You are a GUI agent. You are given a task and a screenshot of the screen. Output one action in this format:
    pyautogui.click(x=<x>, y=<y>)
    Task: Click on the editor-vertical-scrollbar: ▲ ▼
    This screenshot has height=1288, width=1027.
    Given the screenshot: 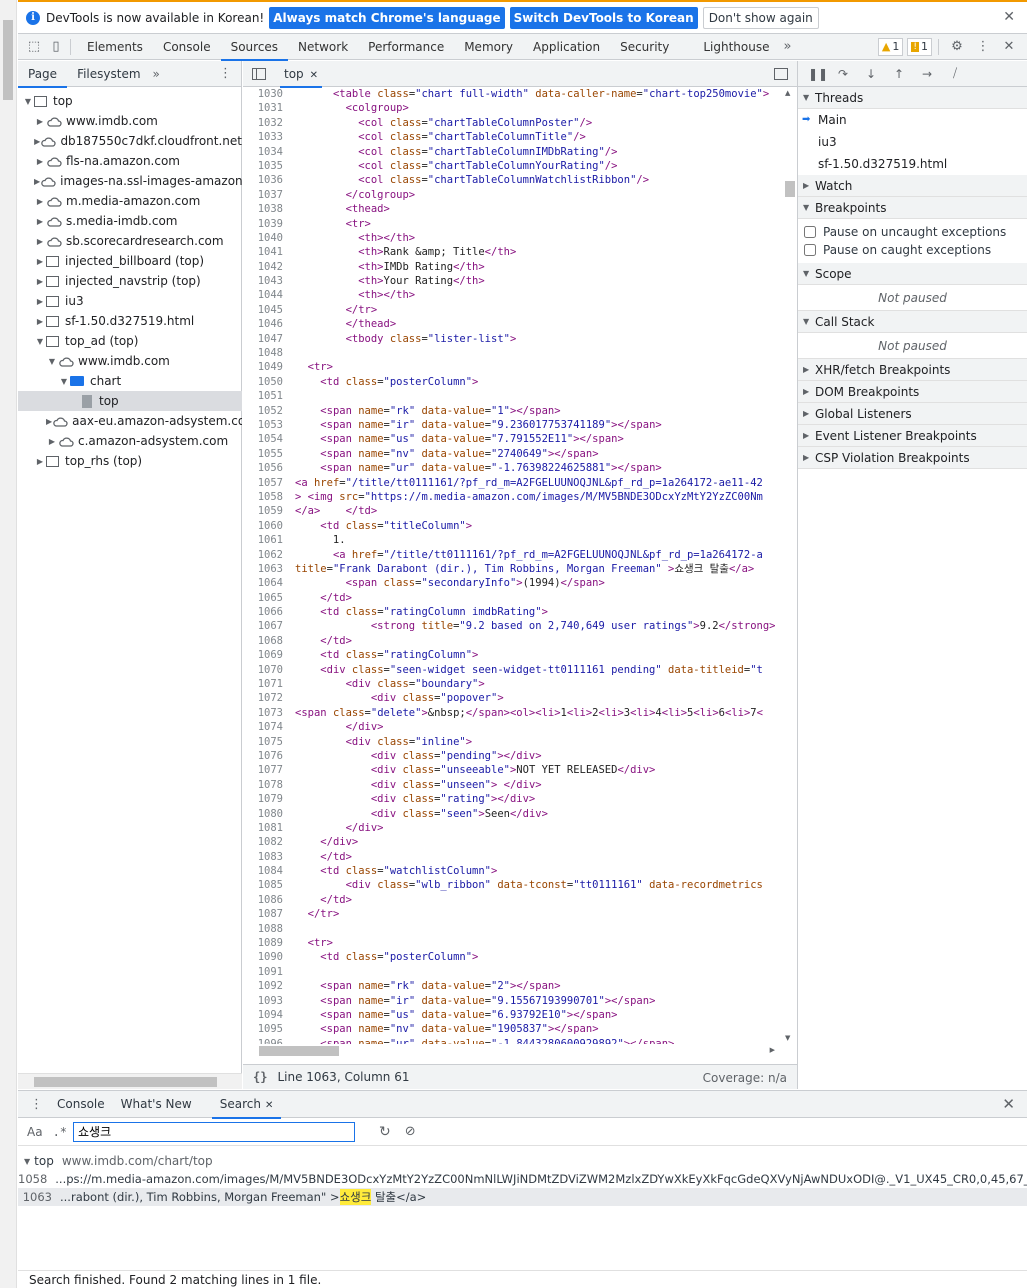 What is the action you would take?
    pyautogui.click(x=790, y=565)
    